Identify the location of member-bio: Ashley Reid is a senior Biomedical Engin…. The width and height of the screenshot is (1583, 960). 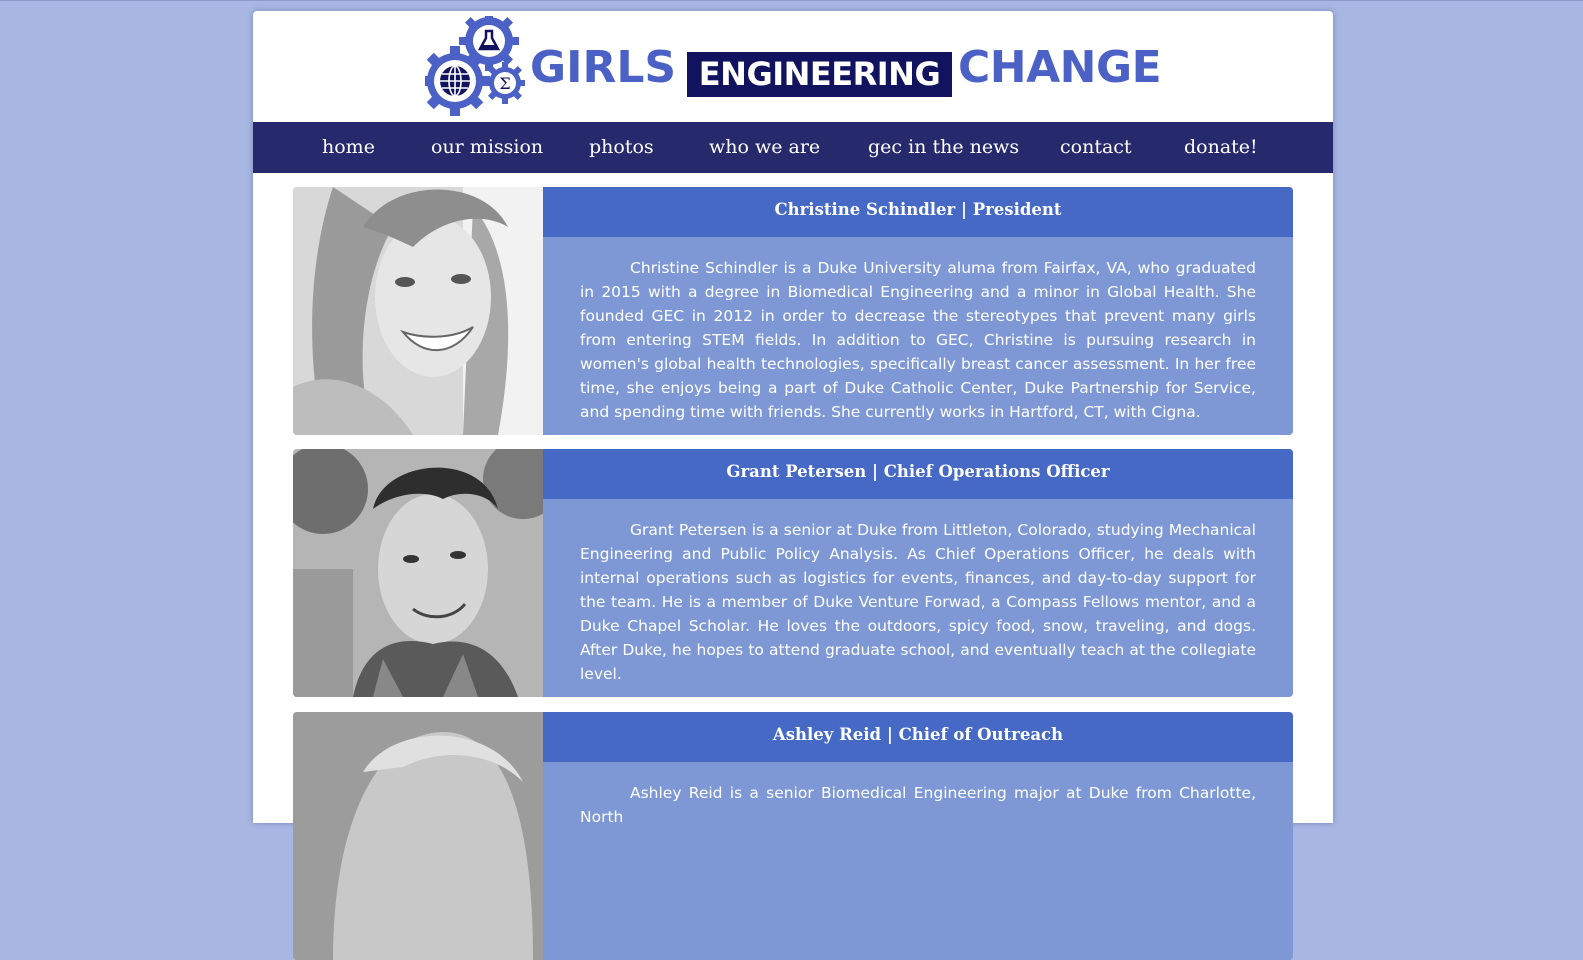
(918, 805).